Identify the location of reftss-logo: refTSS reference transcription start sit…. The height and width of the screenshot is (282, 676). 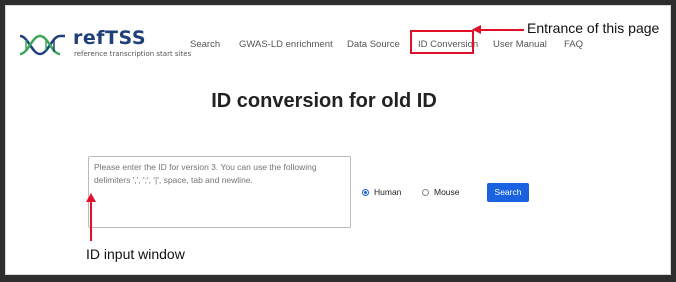
(105, 43).